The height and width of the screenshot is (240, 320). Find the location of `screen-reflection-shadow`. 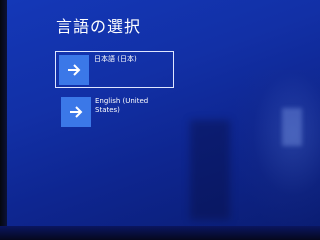

screen-reflection-shadow is located at coordinates (210, 170).